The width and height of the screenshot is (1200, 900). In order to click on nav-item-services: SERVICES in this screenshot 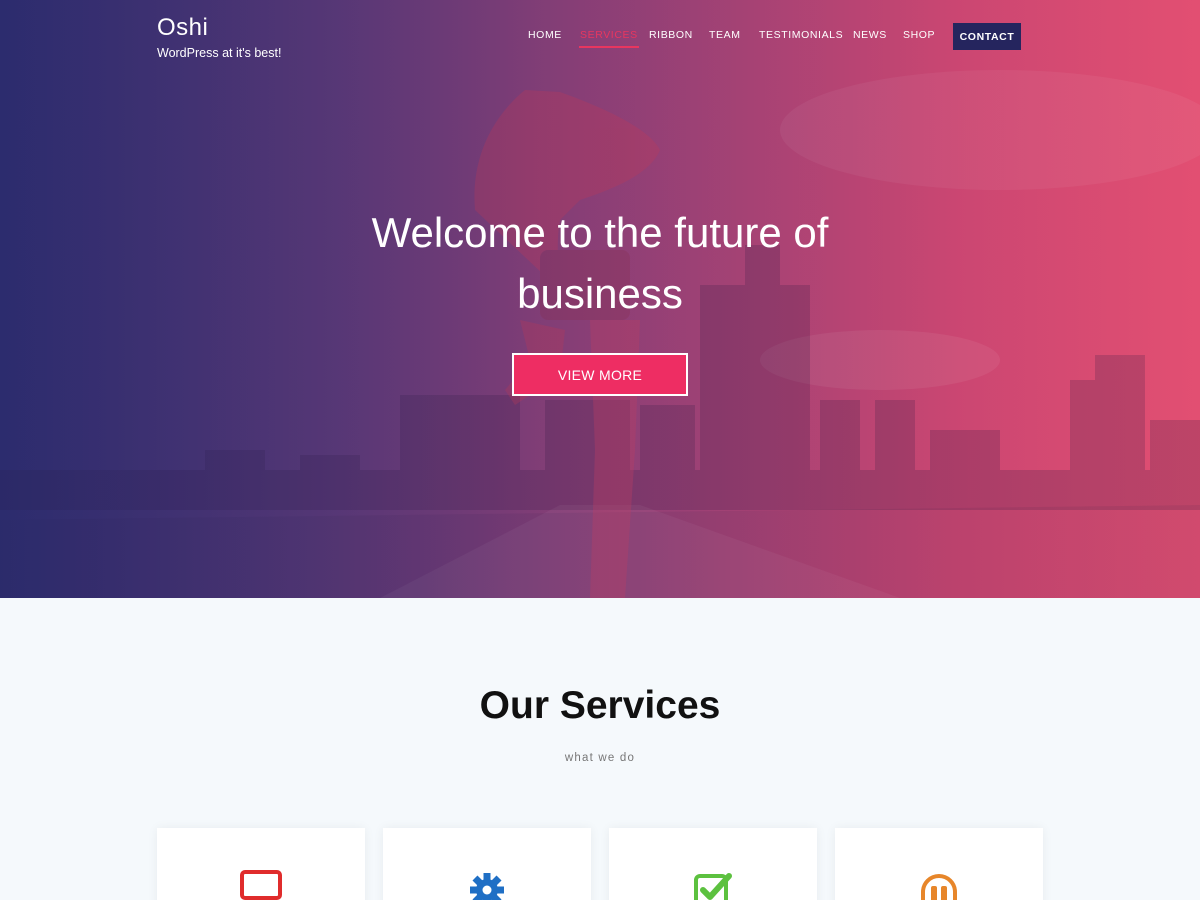, I will do `click(609, 38)`.